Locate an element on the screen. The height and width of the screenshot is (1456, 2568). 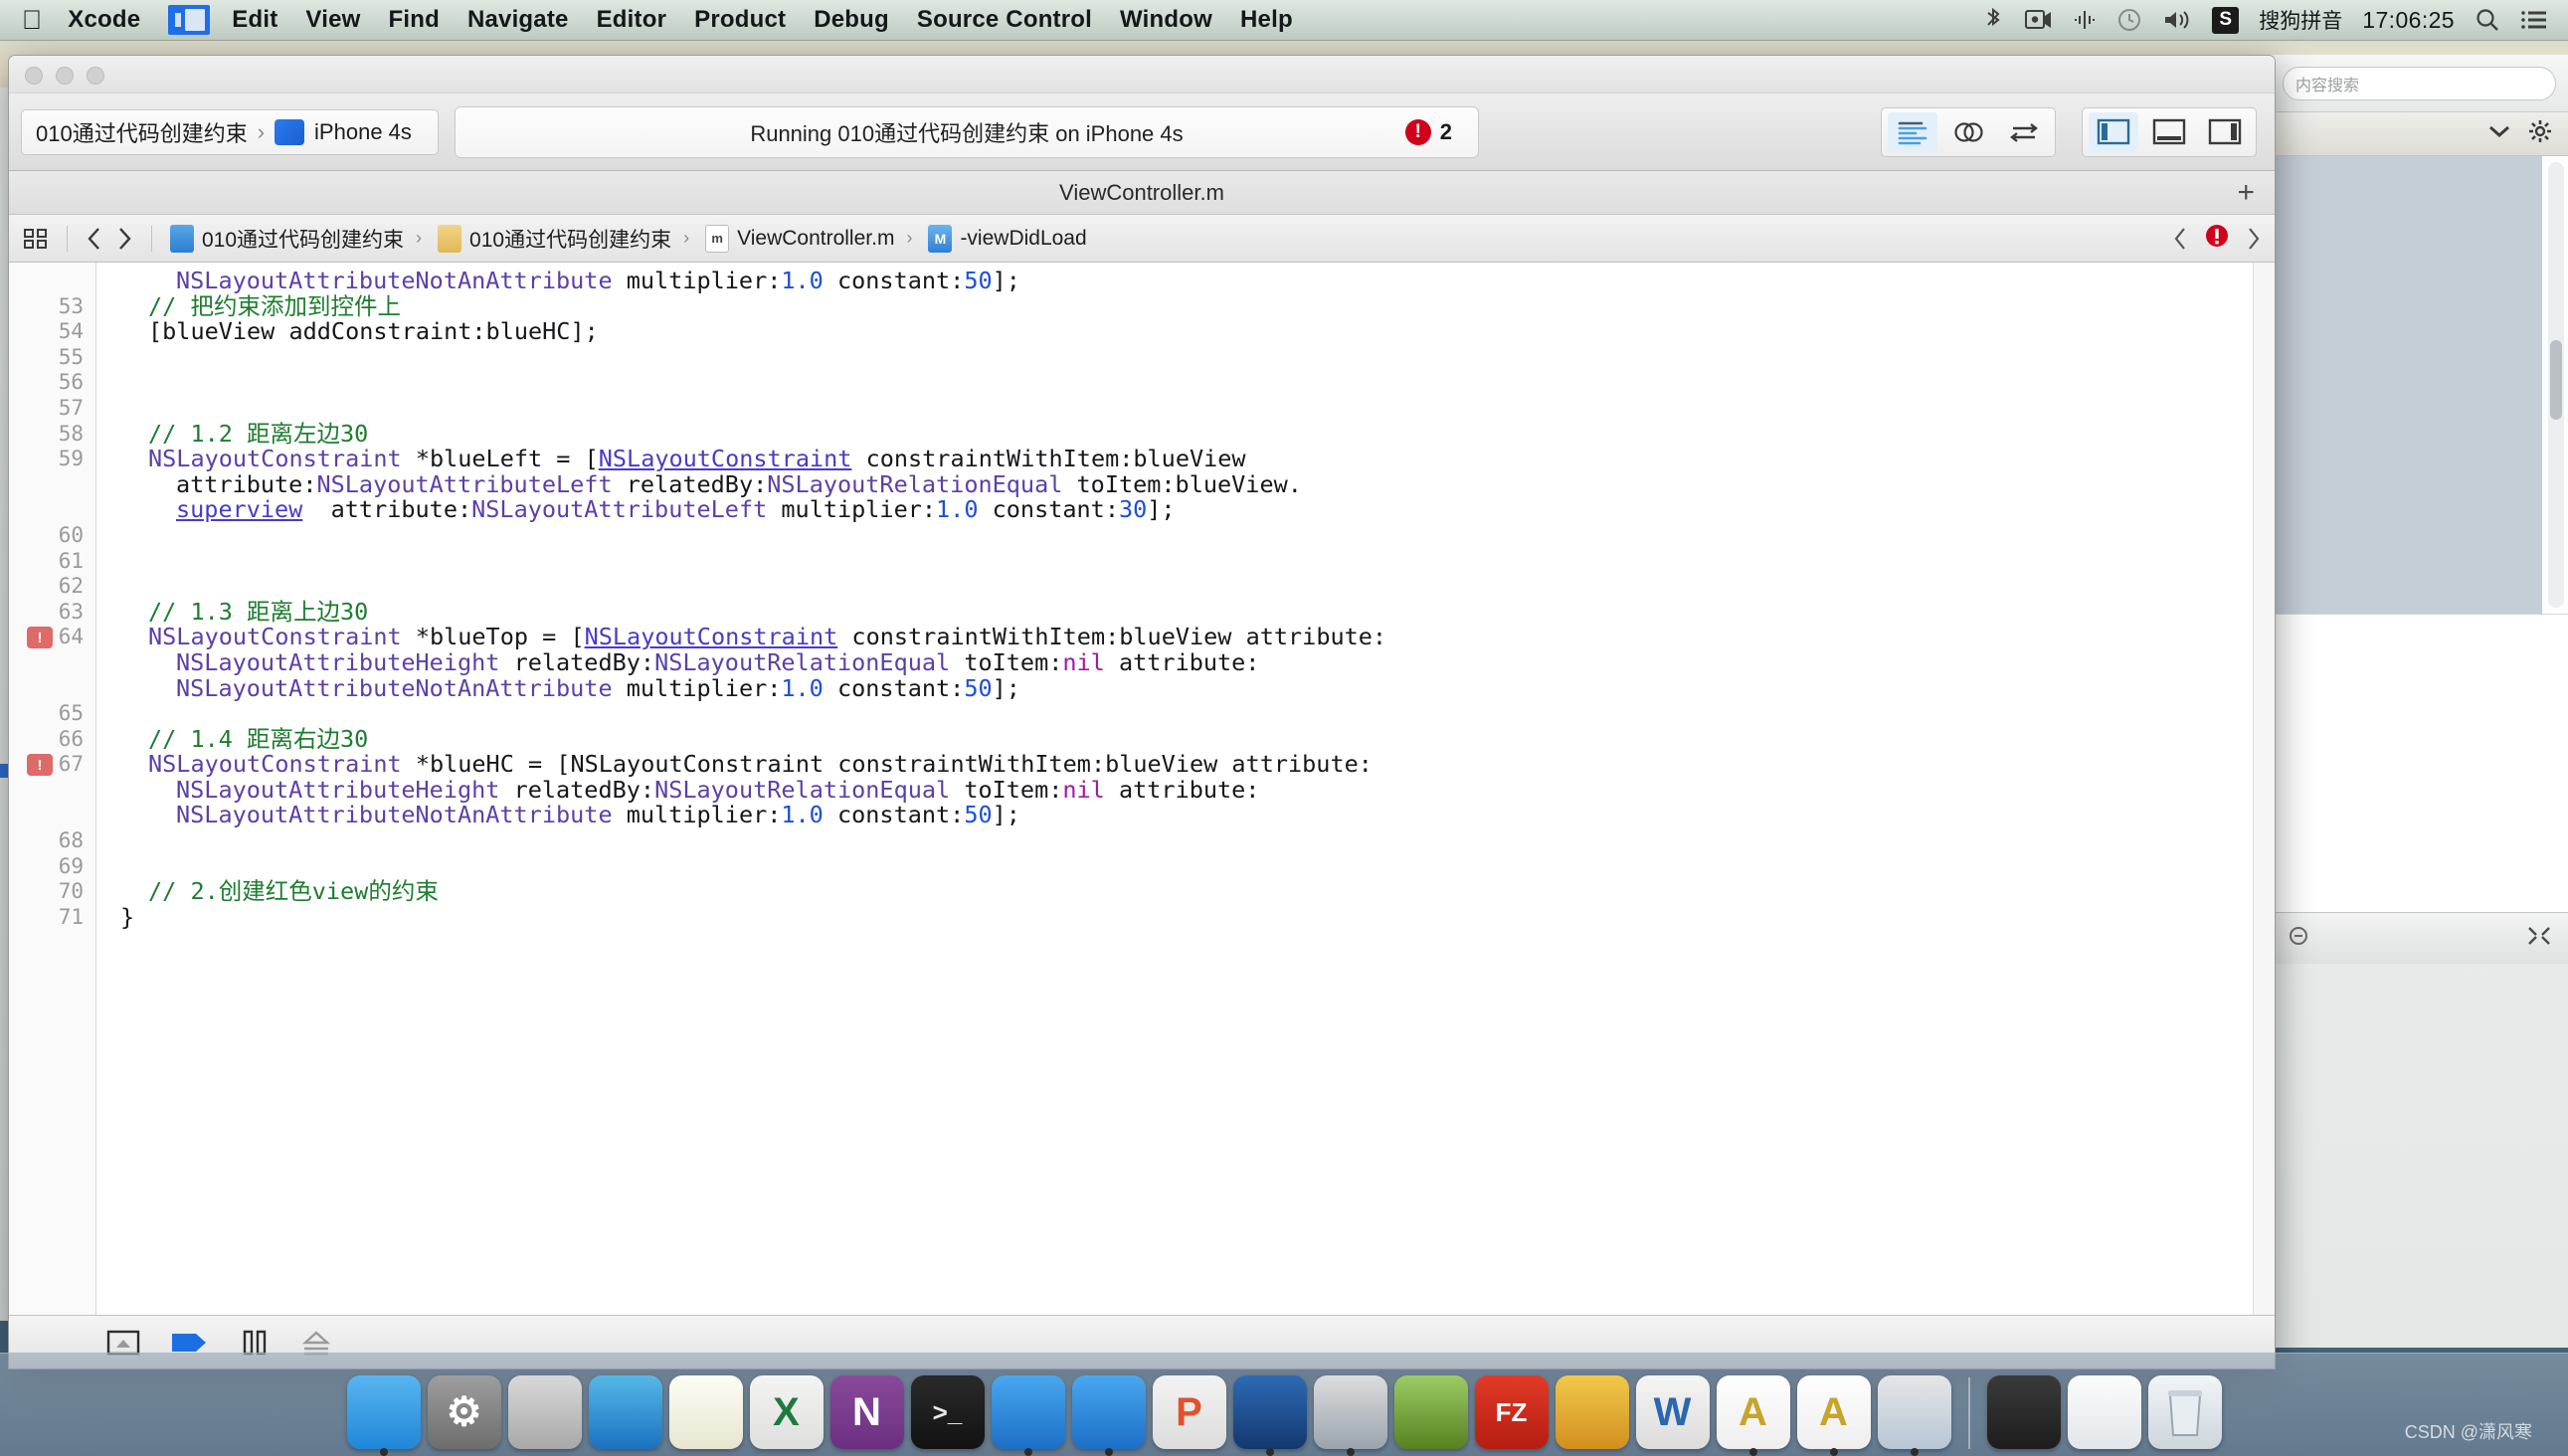
input-method-badge: S is located at coordinates (2226, 20).